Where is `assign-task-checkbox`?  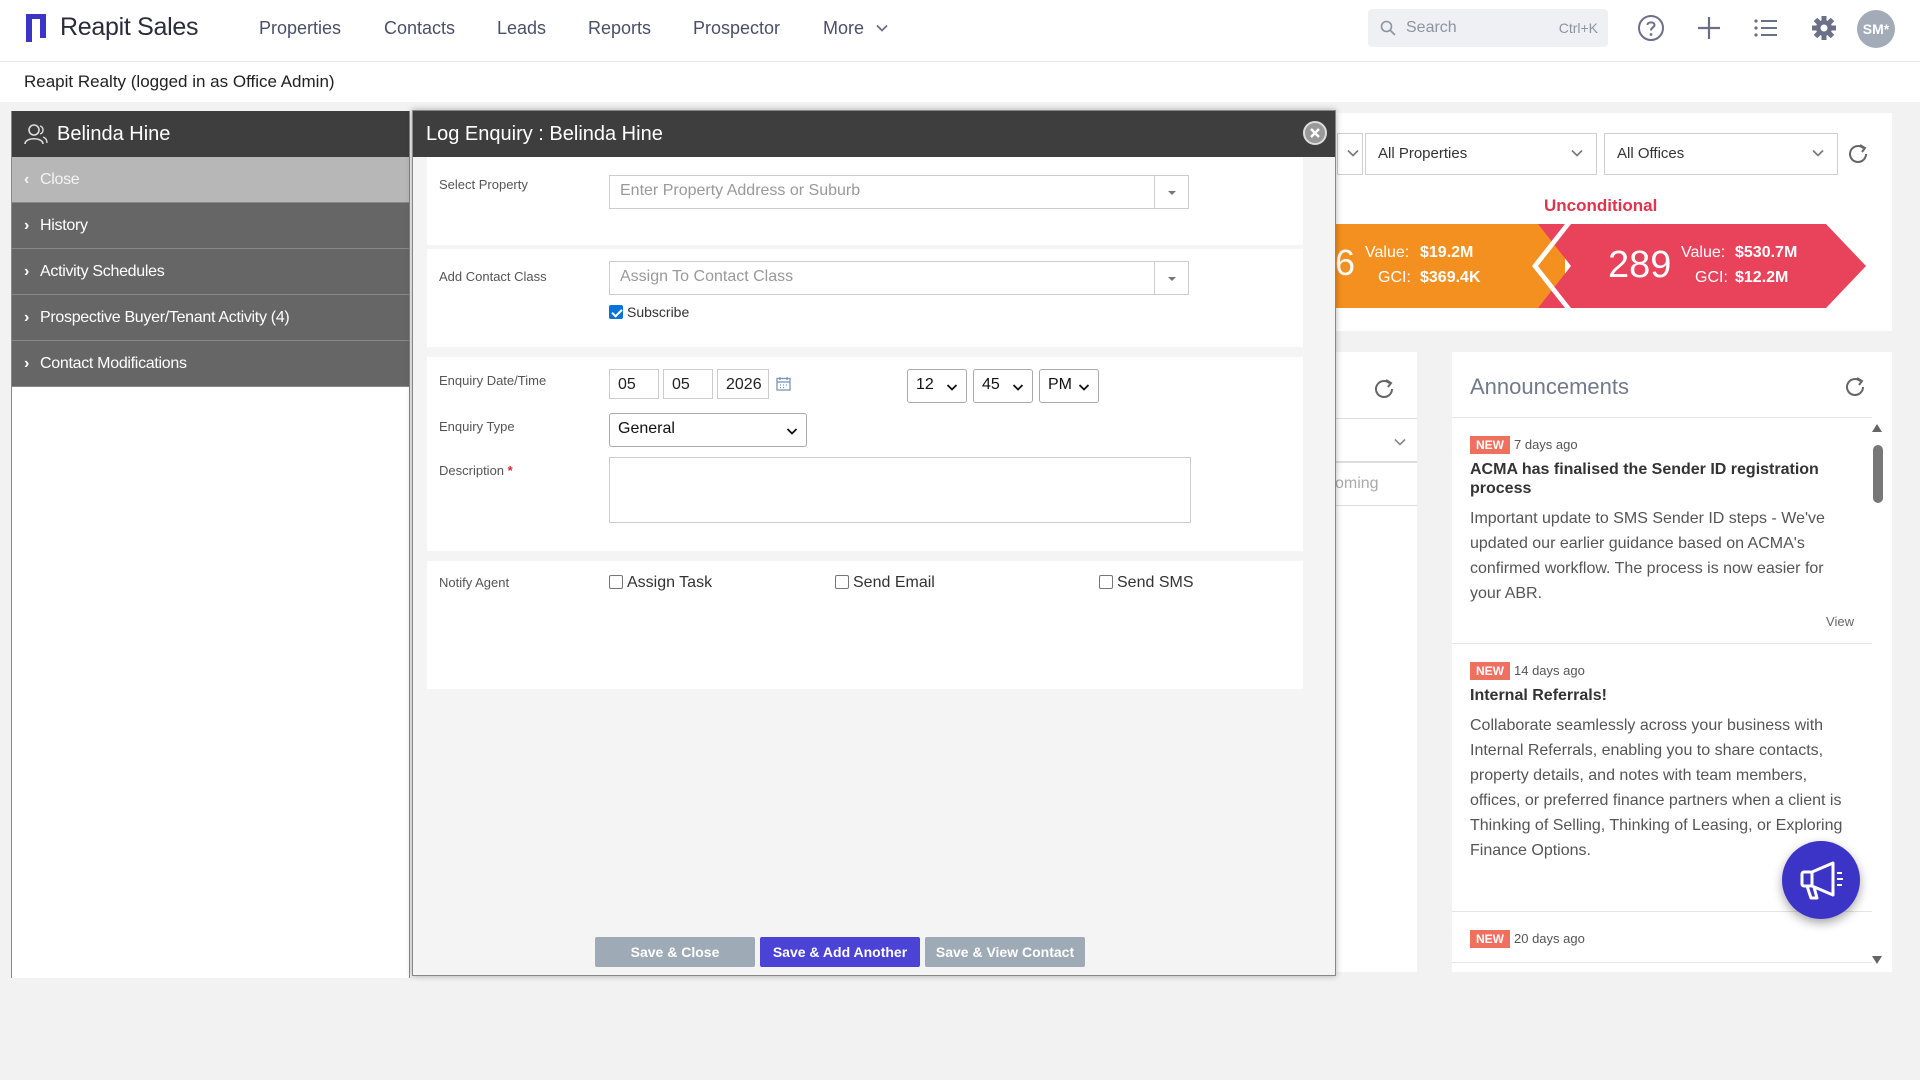
assign-task-checkbox is located at coordinates (616, 582).